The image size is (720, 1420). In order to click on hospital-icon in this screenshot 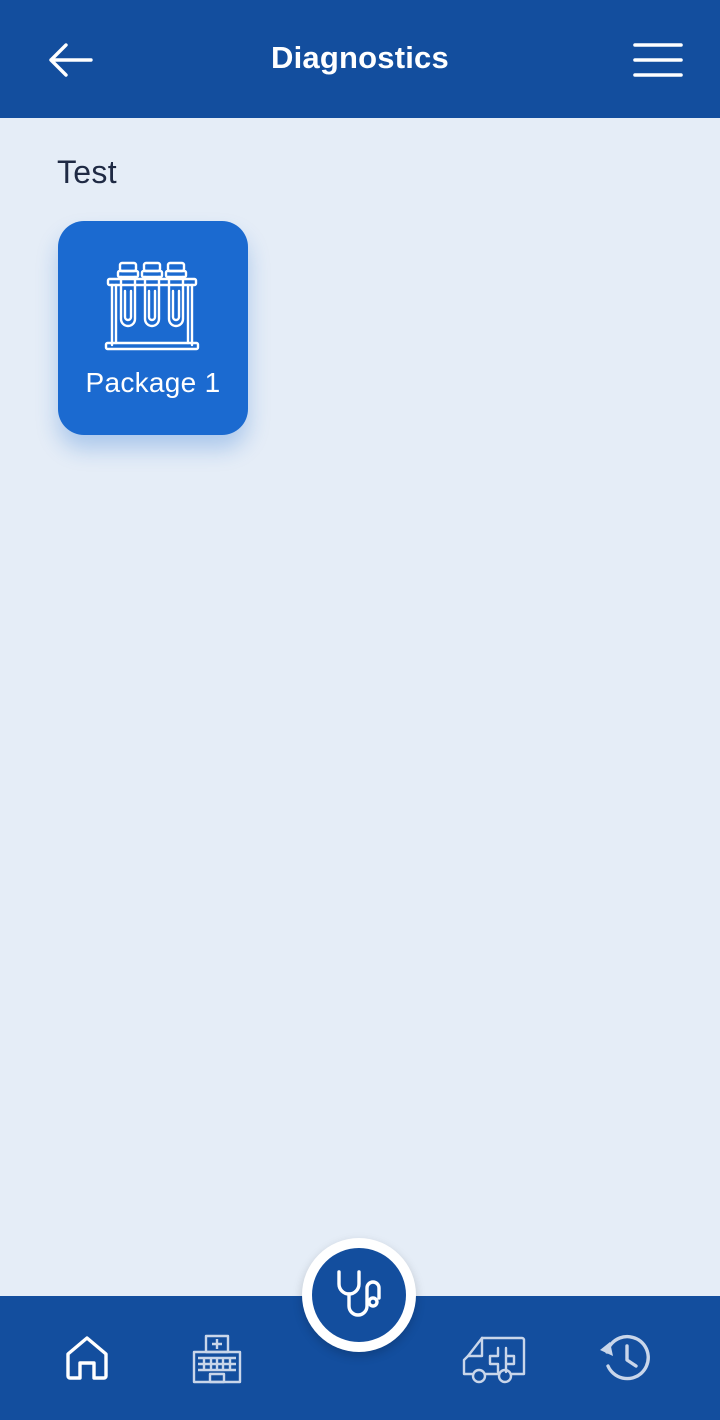, I will do `click(217, 1359)`.